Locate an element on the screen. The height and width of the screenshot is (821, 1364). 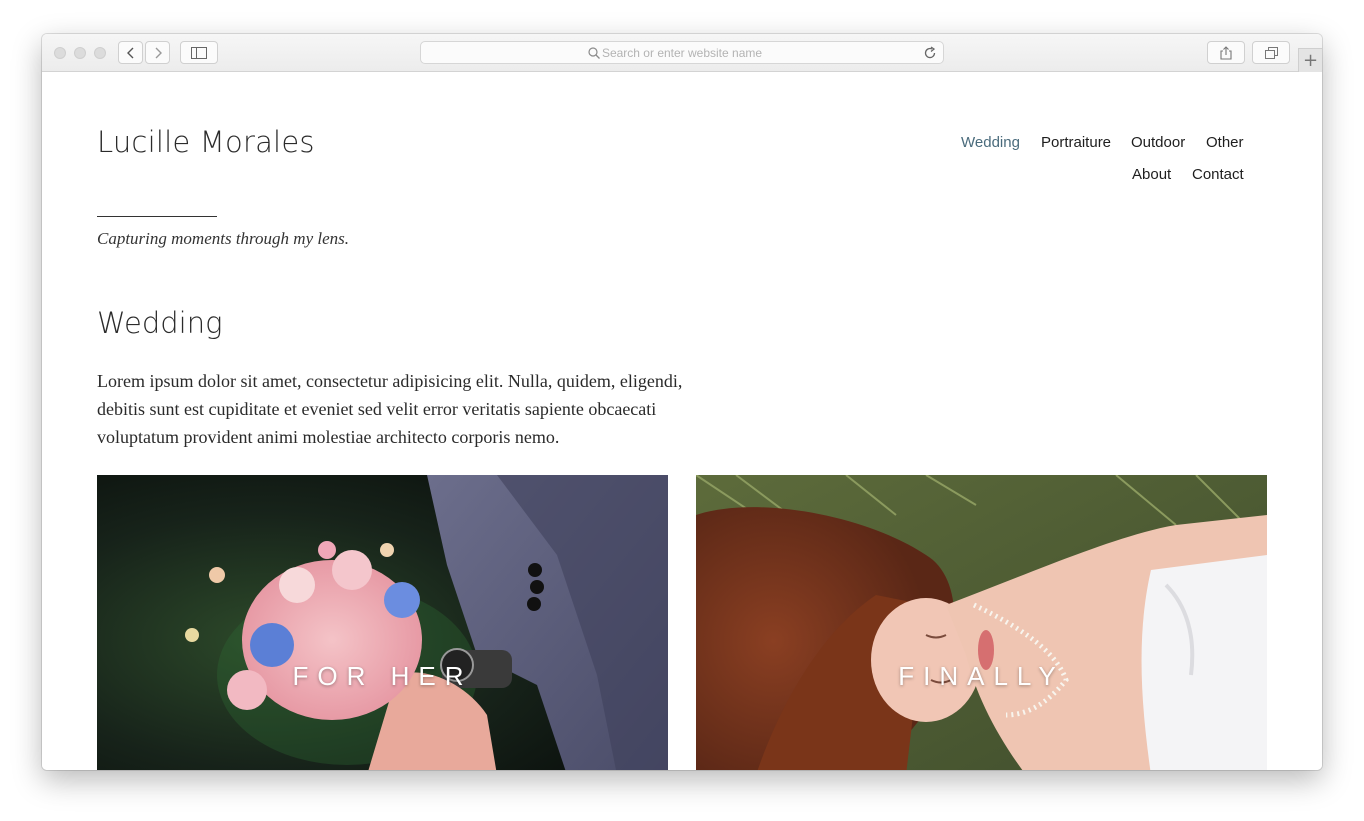
nav-item-outdoor: Outdoor is located at coordinates (1158, 142).